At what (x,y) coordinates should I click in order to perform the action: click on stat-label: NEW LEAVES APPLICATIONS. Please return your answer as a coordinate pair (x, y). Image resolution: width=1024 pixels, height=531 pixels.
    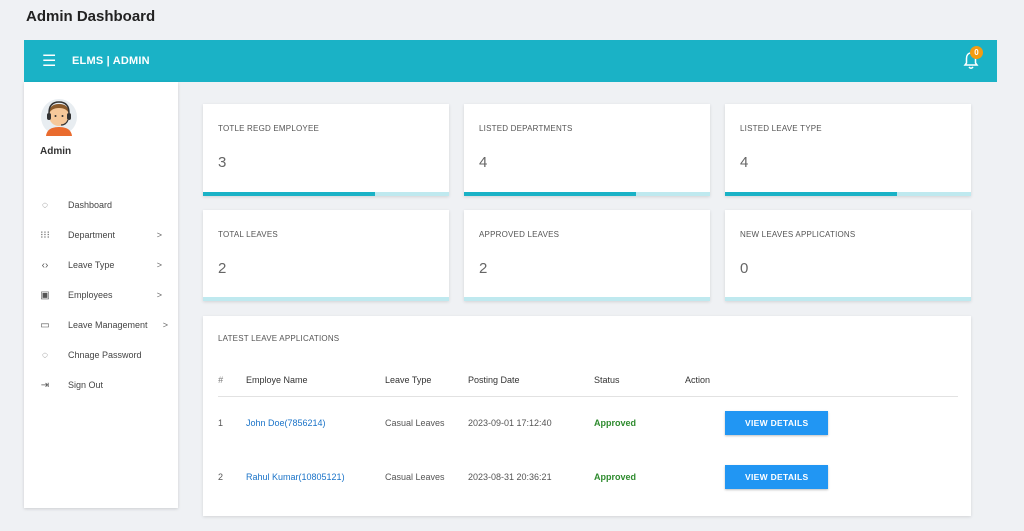
    Looking at the image, I should click on (798, 234).